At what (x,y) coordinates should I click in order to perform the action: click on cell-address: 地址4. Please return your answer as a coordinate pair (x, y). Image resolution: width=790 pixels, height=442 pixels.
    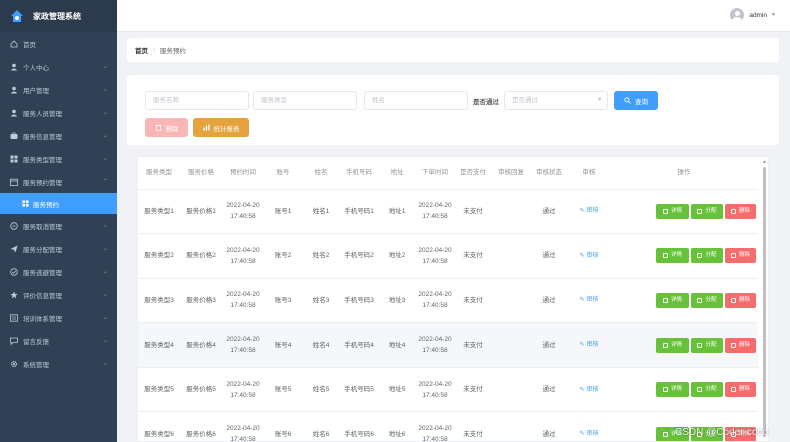
    Looking at the image, I should click on (397, 345).